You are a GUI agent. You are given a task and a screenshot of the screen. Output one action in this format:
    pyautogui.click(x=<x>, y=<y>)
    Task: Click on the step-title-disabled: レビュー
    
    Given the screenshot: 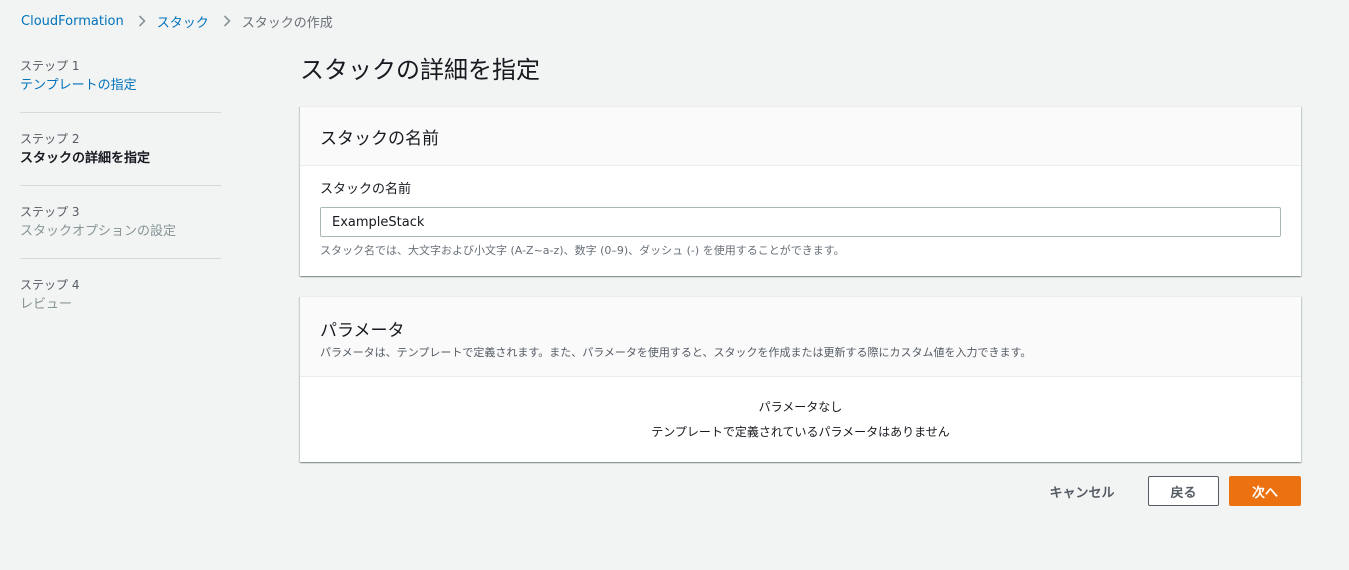 What is the action you would take?
    pyautogui.click(x=46, y=304)
    